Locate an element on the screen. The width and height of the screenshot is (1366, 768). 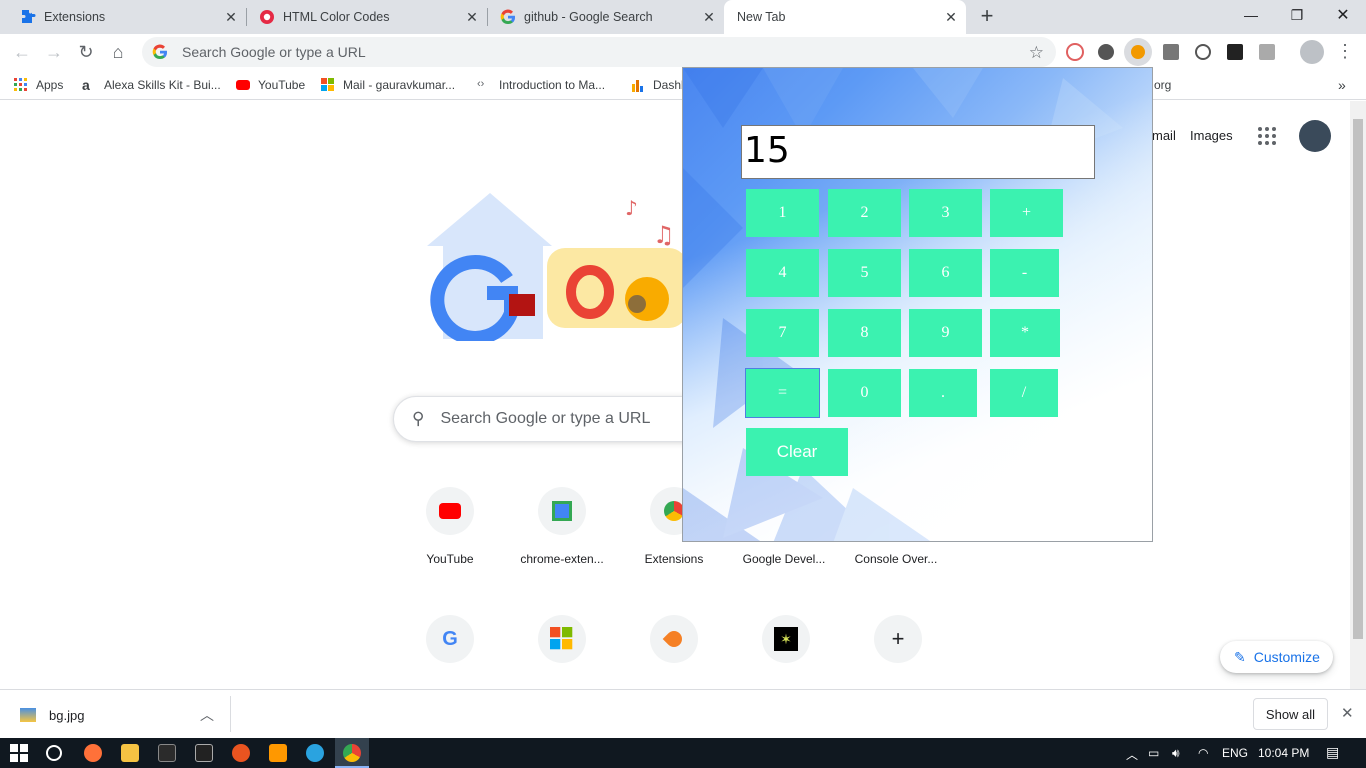
key-equals: = is located at coordinates (782, 393).